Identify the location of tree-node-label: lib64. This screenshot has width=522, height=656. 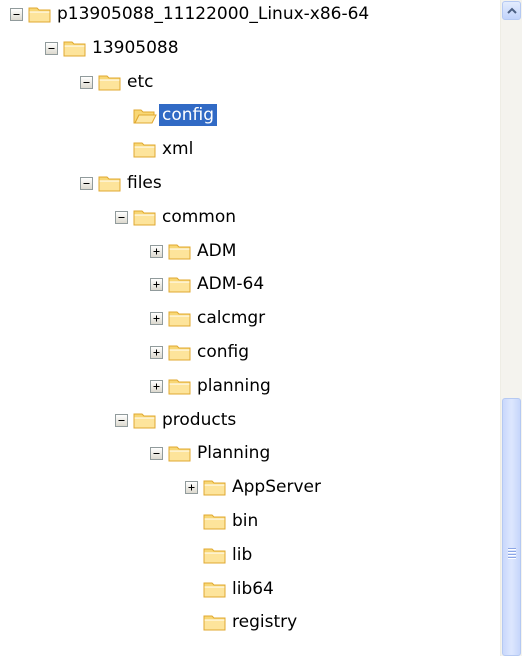
(253, 588).